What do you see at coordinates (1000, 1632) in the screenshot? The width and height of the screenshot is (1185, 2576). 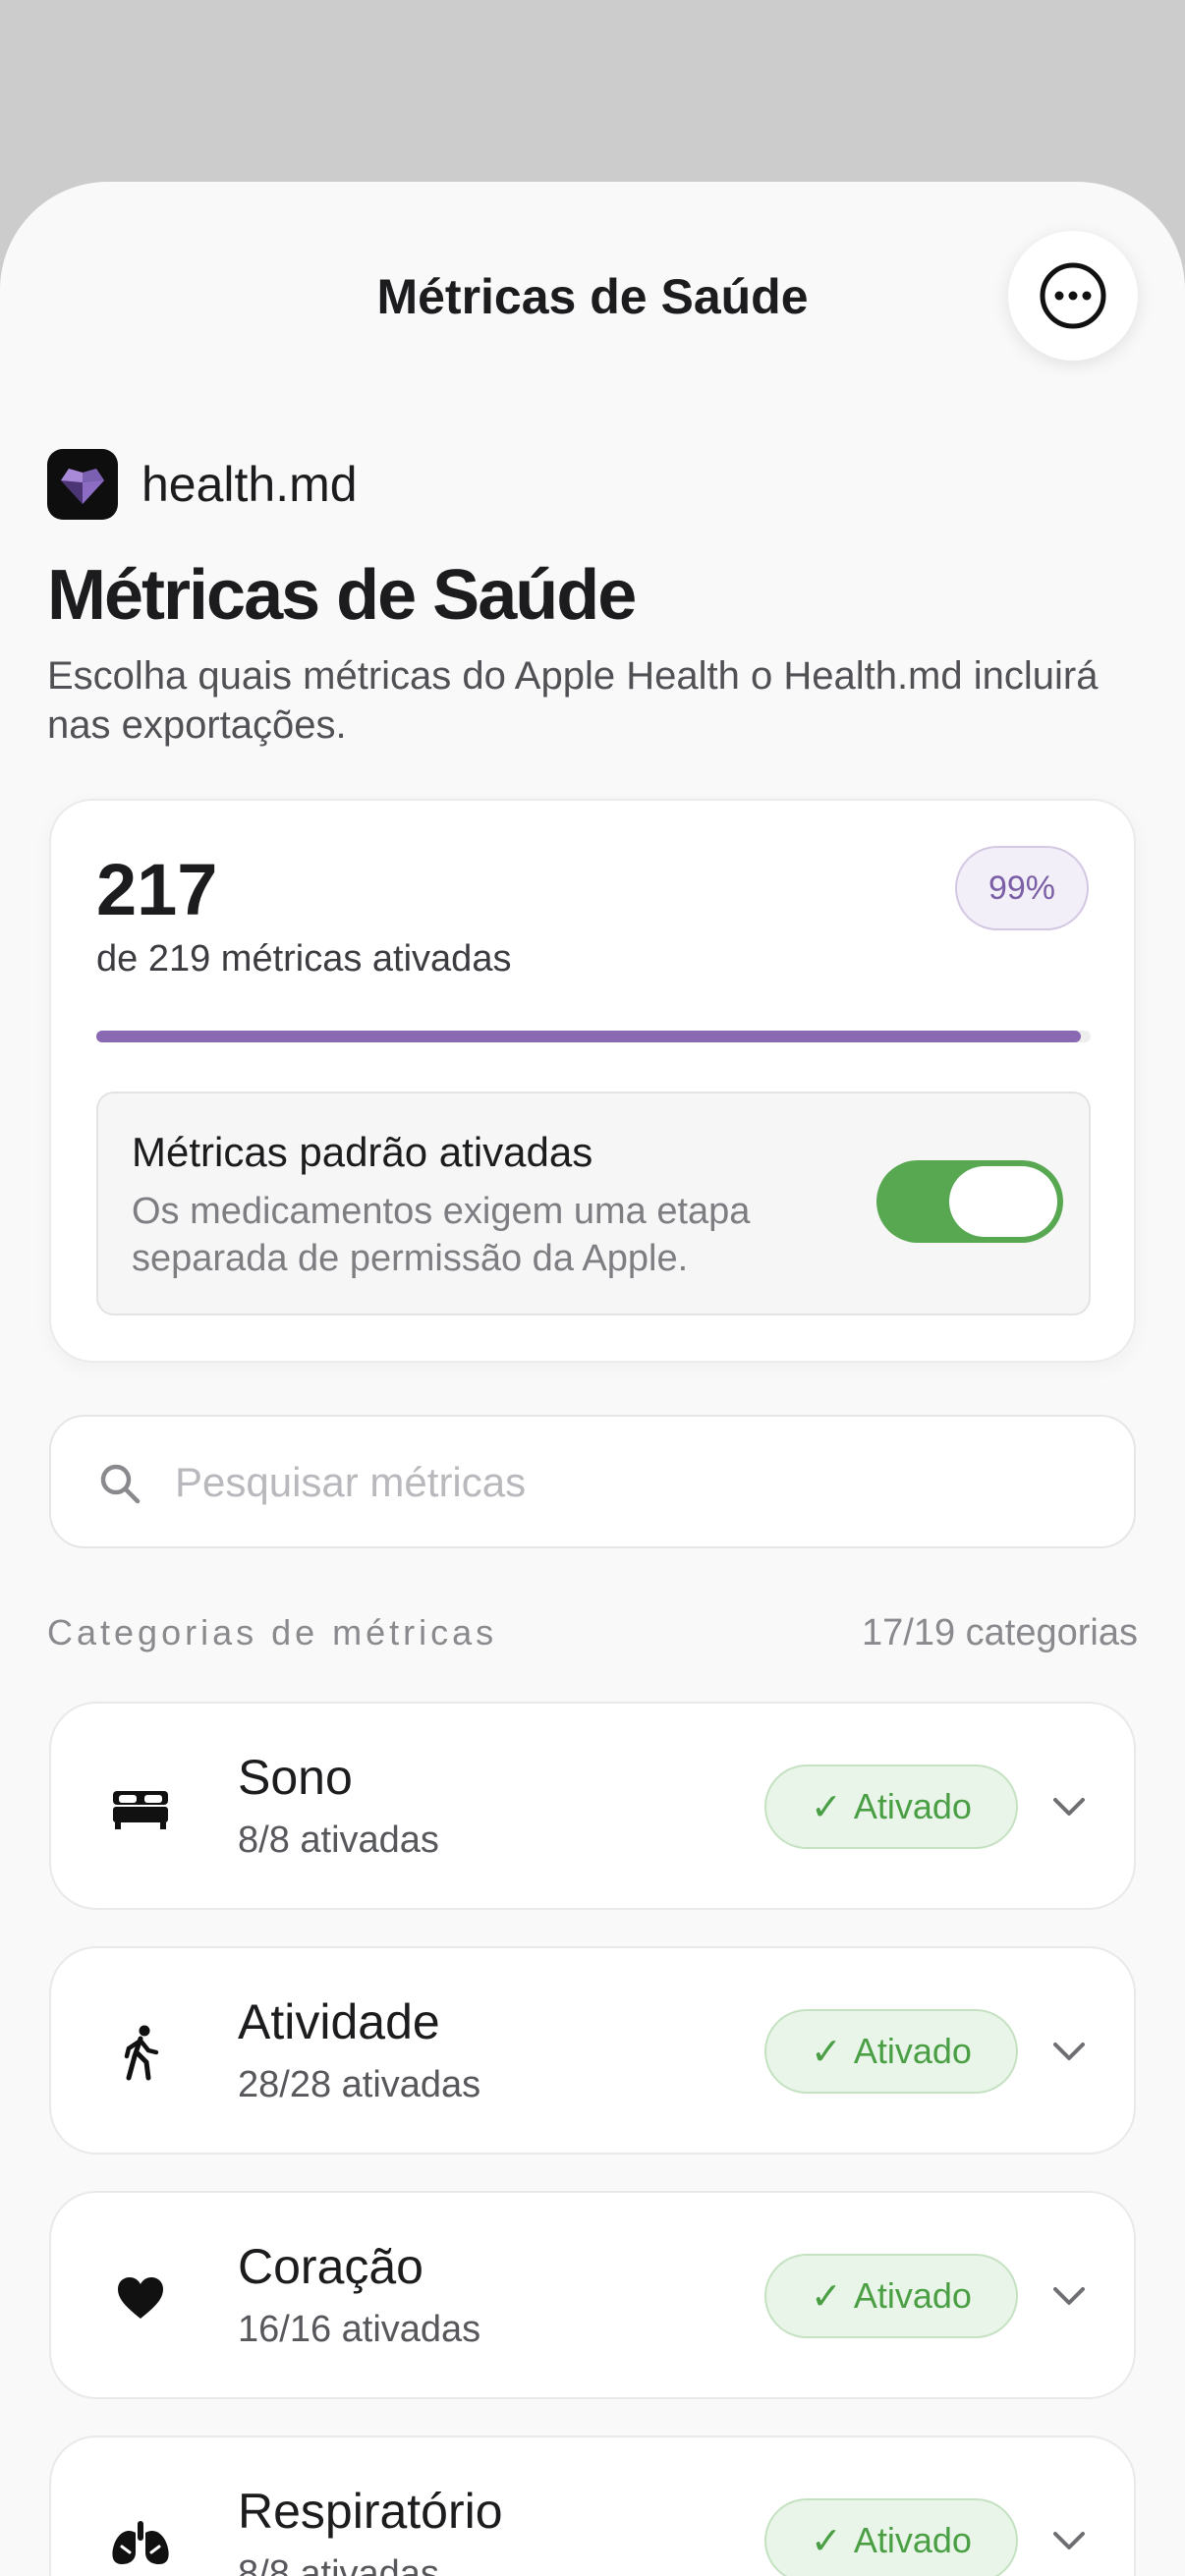 I see `categories-count: 17/19 categorias` at bounding box center [1000, 1632].